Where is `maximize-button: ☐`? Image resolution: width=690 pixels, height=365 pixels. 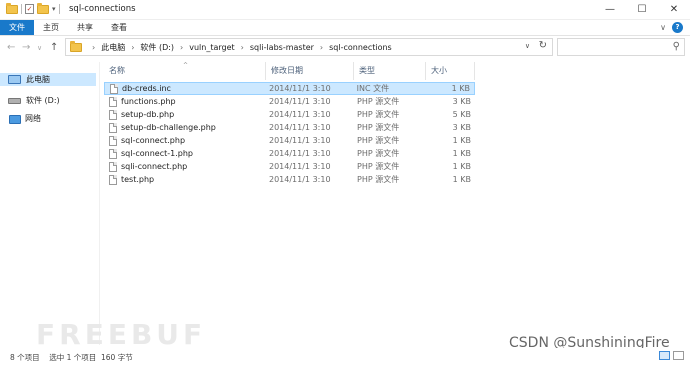
maximize-button: ☐ is located at coordinates (642, 10).